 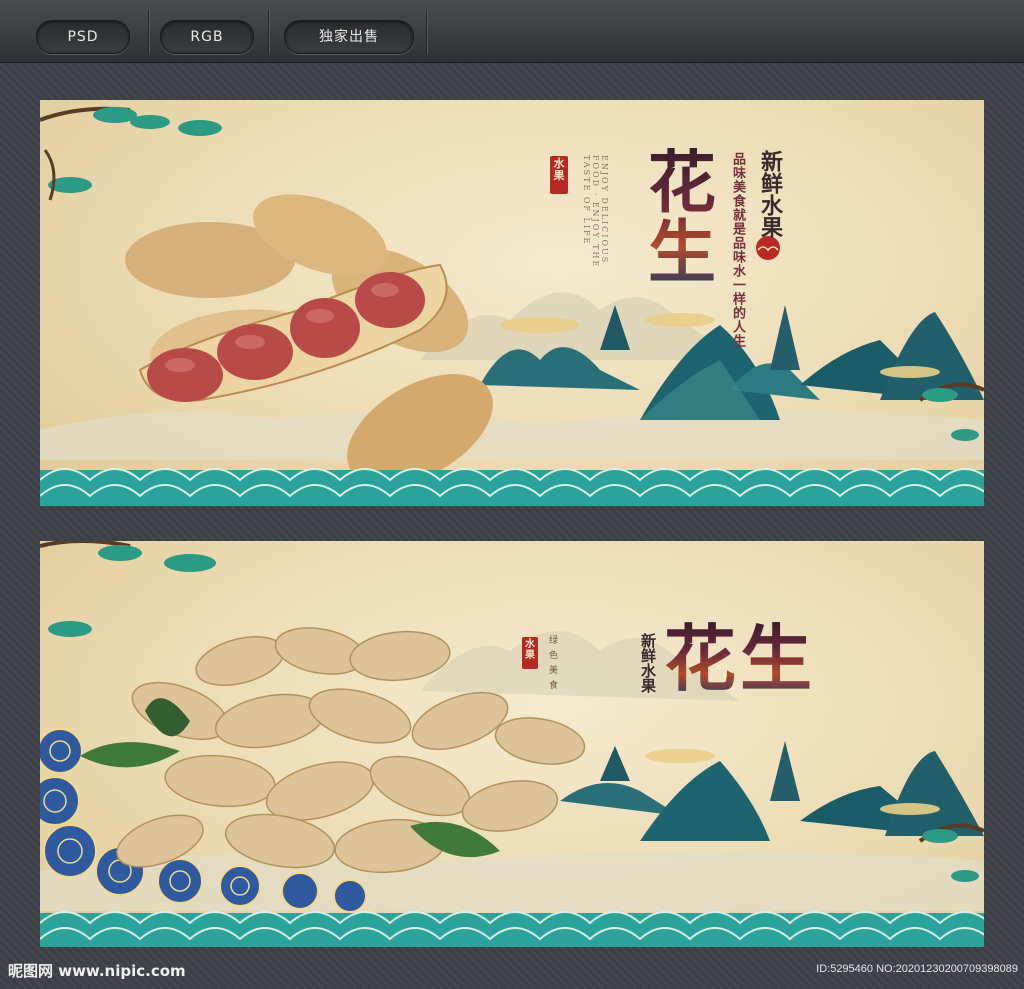 What do you see at coordinates (97, 971) in the screenshot?
I see `nipic-logo: 昵图网 www.nipic.com` at bounding box center [97, 971].